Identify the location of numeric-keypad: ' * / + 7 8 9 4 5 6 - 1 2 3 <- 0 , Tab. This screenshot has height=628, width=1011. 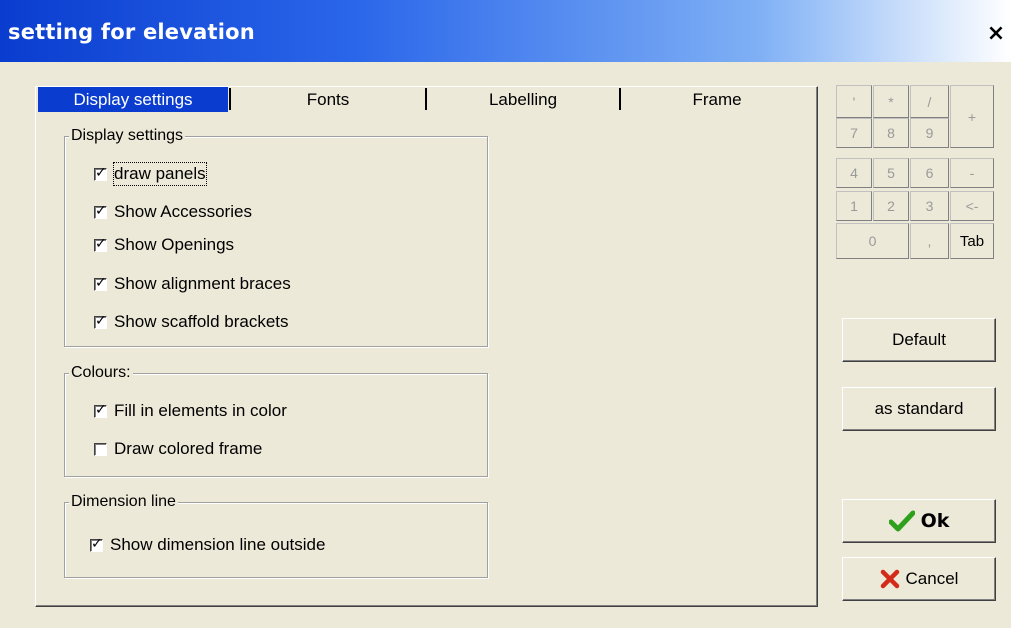
(915, 172).